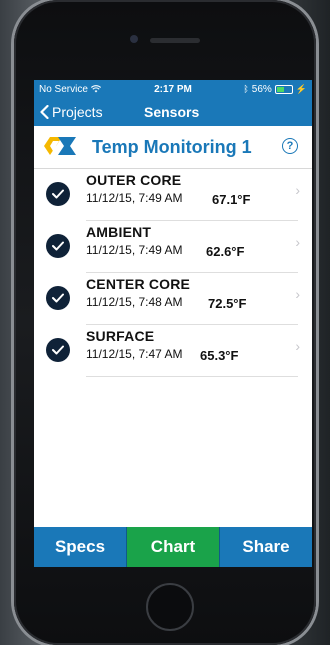  Describe the element at coordinates (80, 547) in the screenshot. I see `tab-specs: Specs` at that location.